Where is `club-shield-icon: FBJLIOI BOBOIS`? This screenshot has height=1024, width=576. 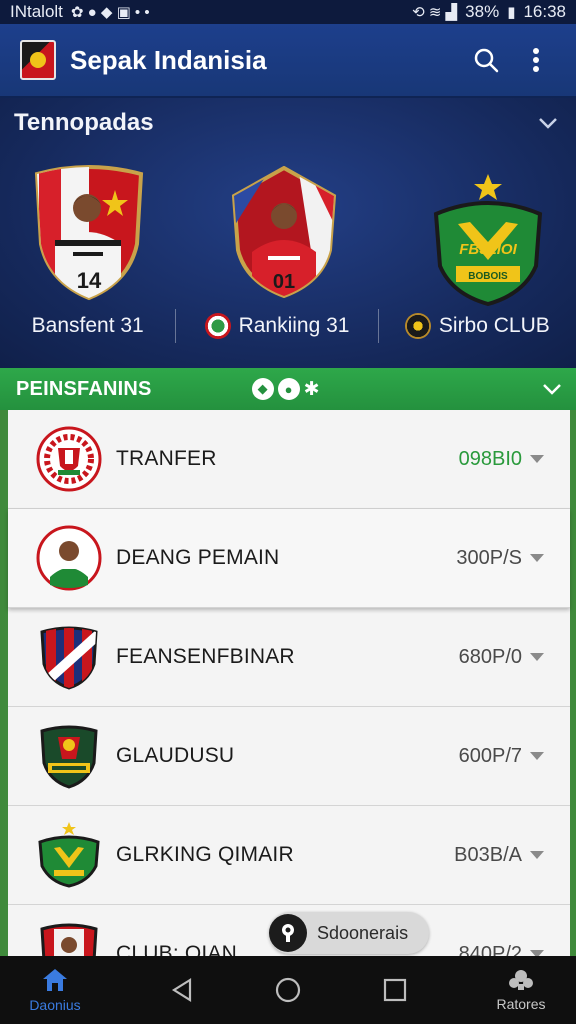 club-shield-icon: FBJLIOI BOBOIS is located at coordinates (488, 240).